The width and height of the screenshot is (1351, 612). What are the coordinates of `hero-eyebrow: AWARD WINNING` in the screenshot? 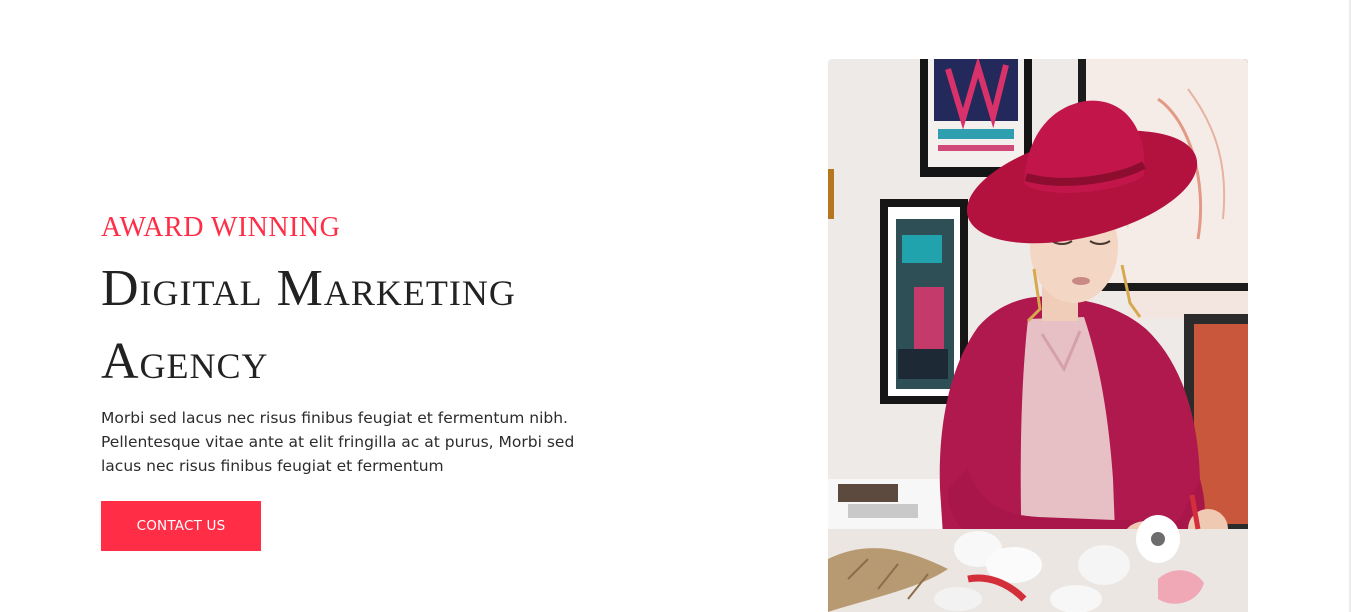 It's located at (221, 227).